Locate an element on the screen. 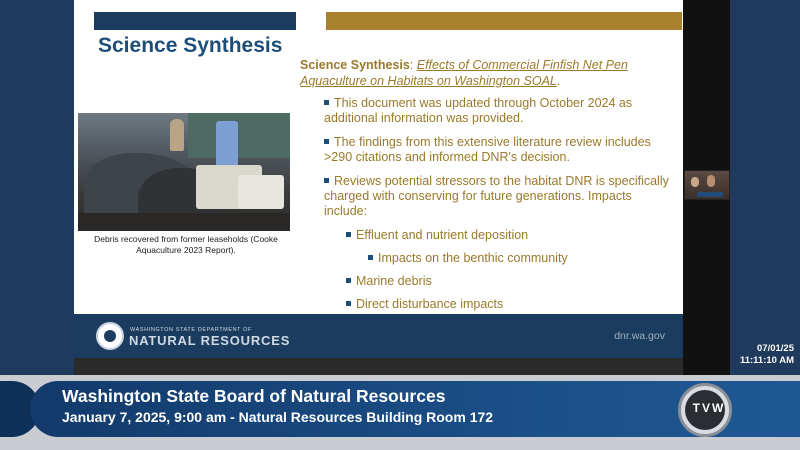 Image resolution: width=800 pixels, height=450 pixels. heading-colon: : is located at coordinates (413, 65).